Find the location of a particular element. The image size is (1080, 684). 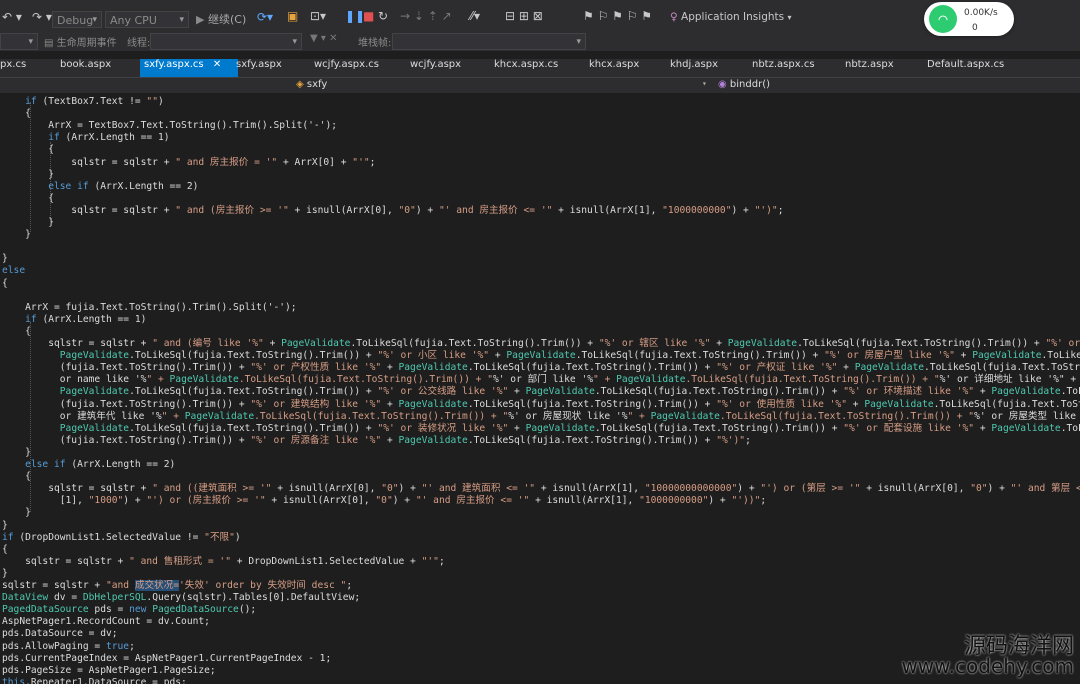

tab-nbtz-aspx-cs: nbtz.aspx.cs is located at coordinates (783, 68).